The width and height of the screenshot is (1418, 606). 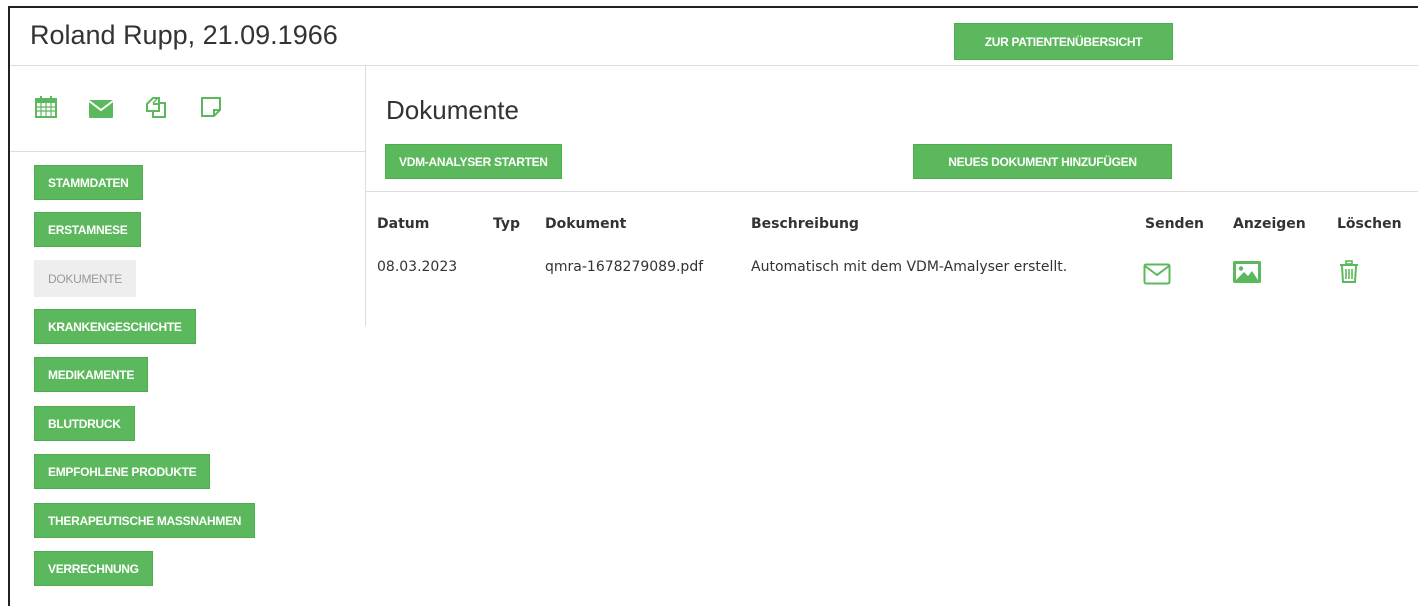 I want to click on sidebar-separator, so click(x=365, y=196).